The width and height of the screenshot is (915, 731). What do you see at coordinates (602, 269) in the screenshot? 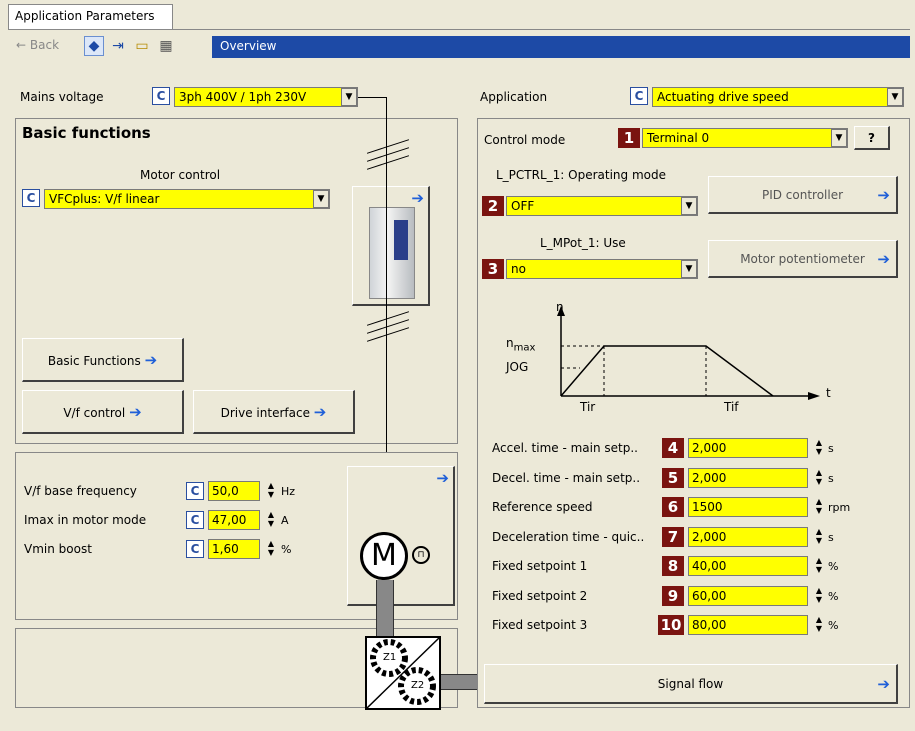
I see `mpot-select: no ▼` at bounding box center [602, 269].